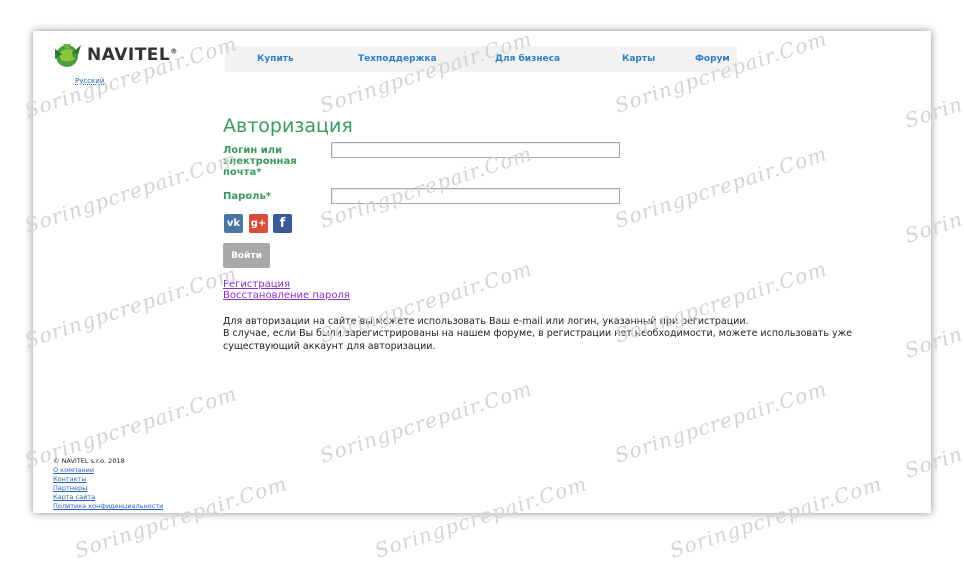 The image size is (964, 563). I want to click on footer-link-partners: Партнеры, so click(70, 488).